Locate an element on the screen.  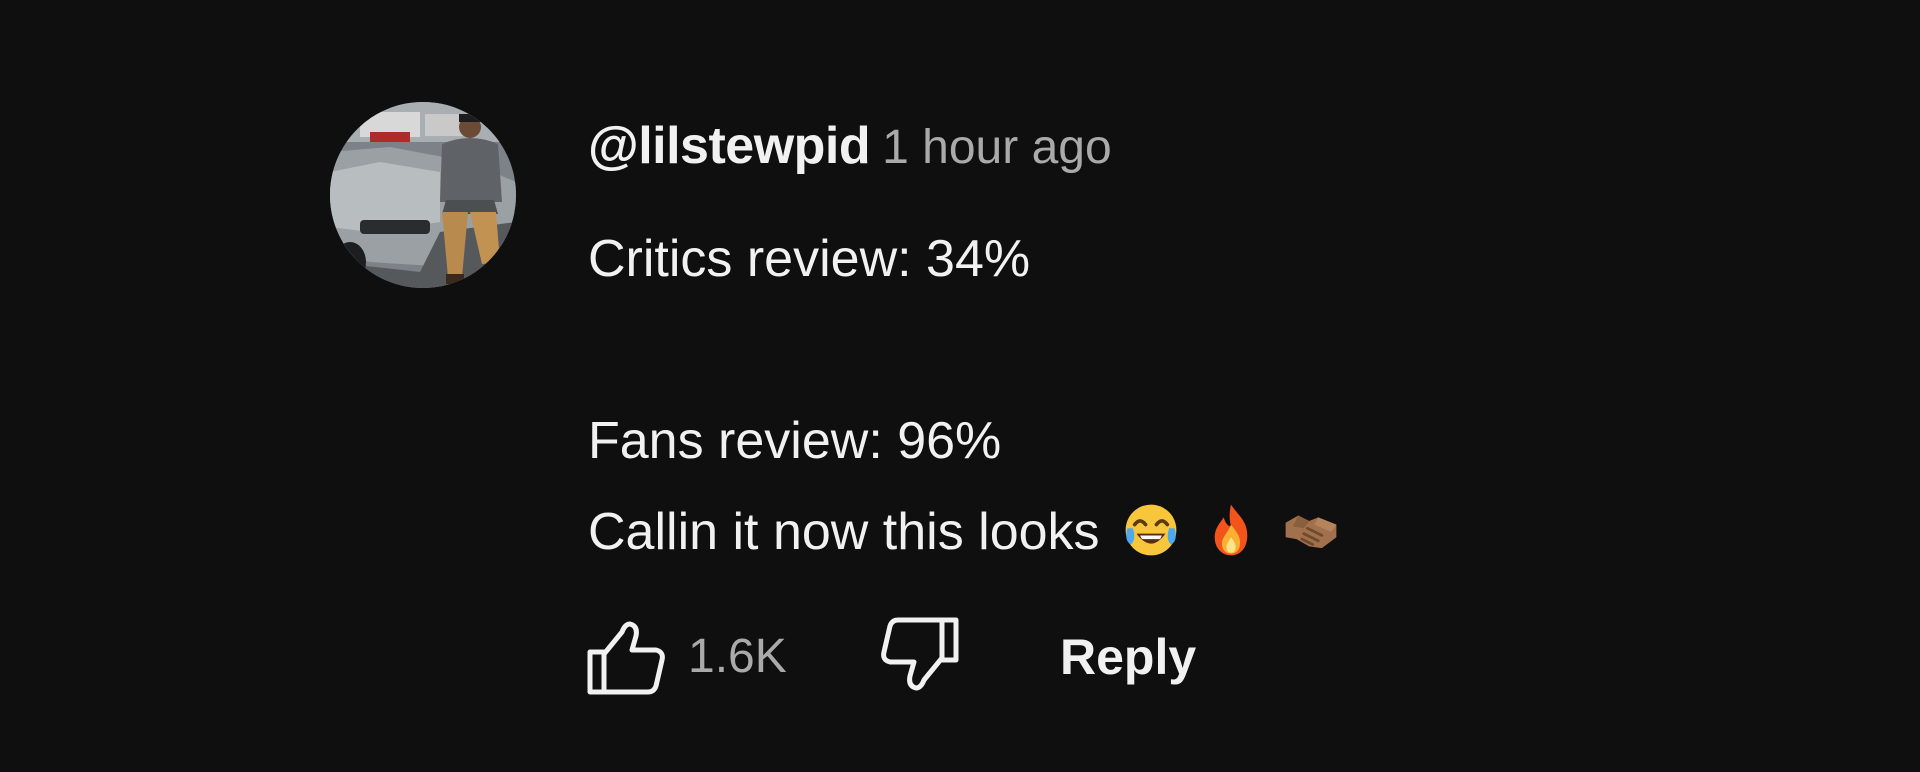
avatar is located at coordinates (423, 195).